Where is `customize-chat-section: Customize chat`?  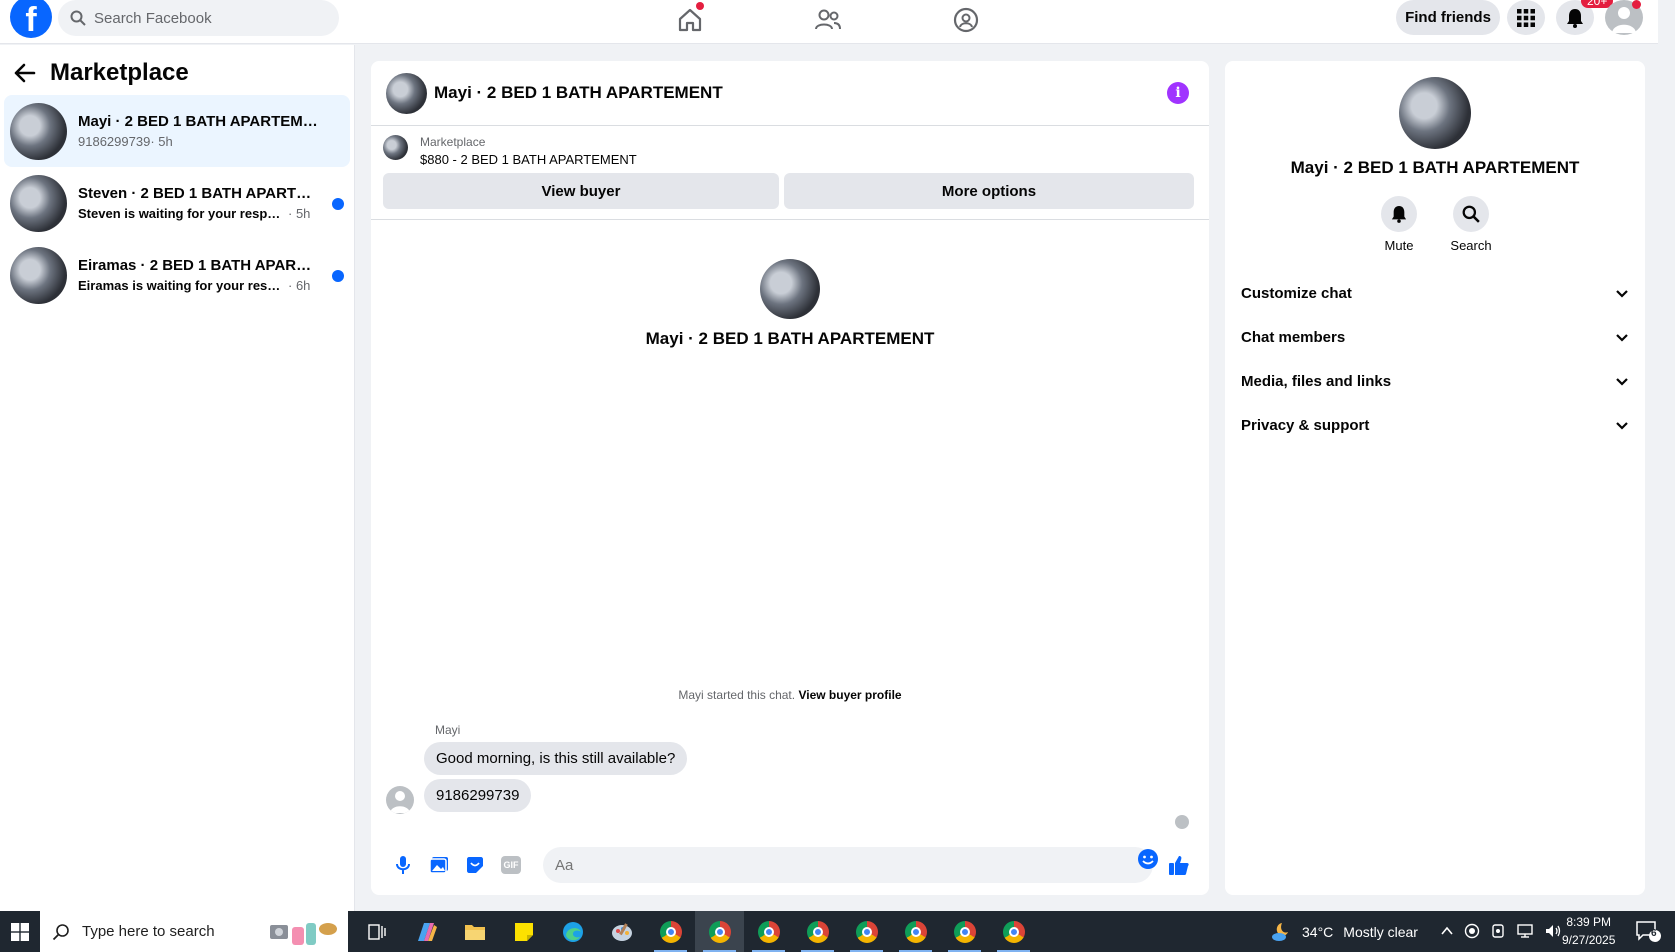
customize-chat-section: Customize chat is located at coordinates (1435, 293).